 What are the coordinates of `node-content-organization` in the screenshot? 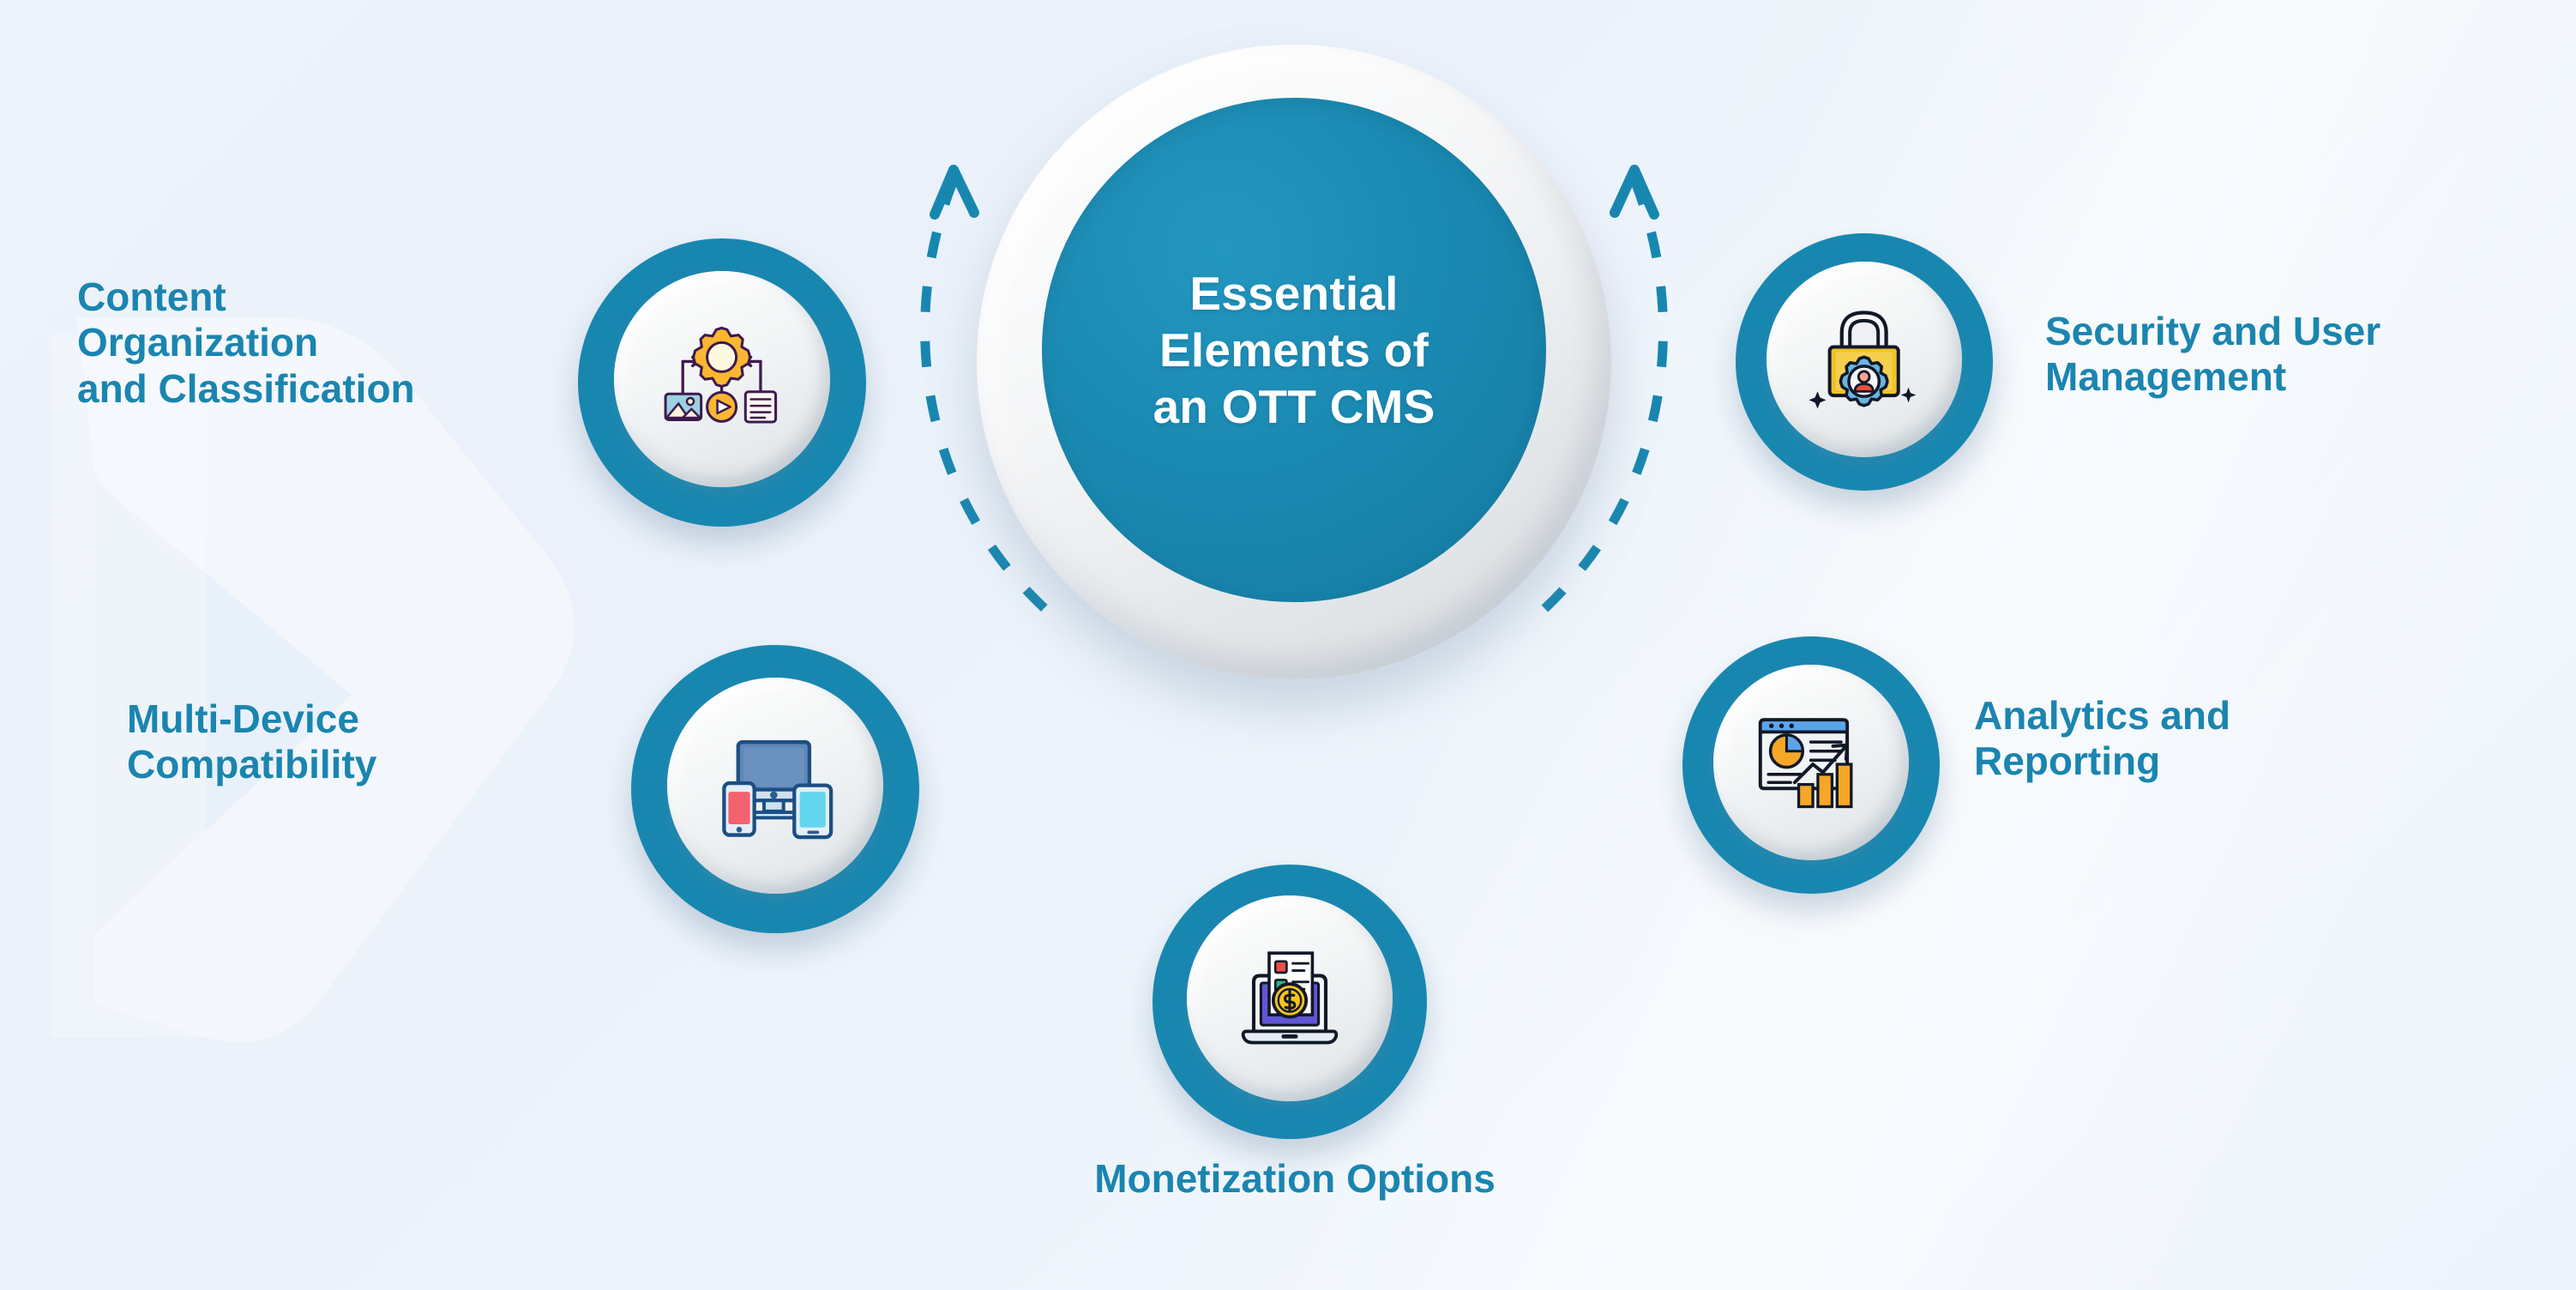 It's located at (722, 382).